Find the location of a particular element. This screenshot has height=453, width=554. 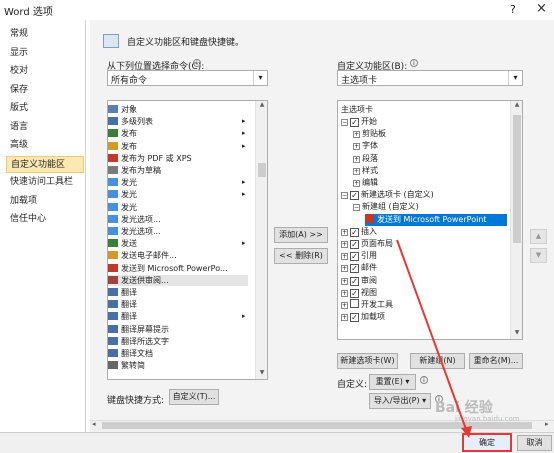

annotation-arrow is located at coordinates (434, 338).